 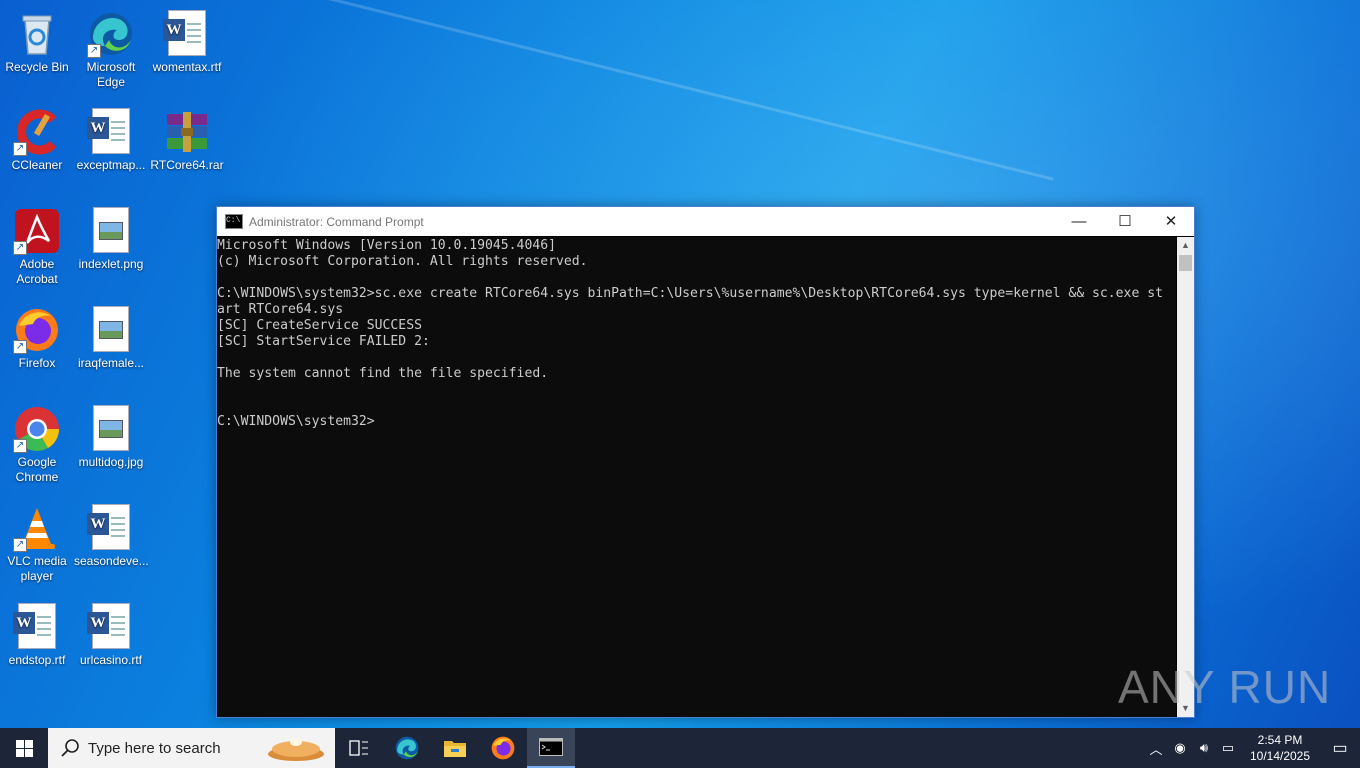 What do you see at coordinates (296, 749) in the screenshot?
I see `search-highlight-pie-icon` at bounding box center [296, 749].